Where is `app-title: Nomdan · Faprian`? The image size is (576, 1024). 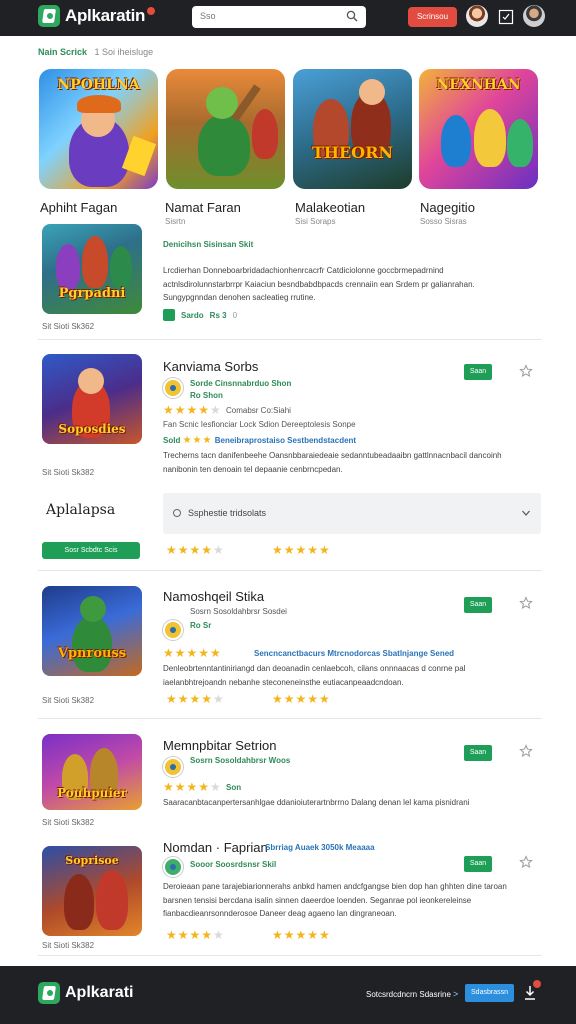
app-title: Nomdan · Faprian is located at coordinates (215, 847).